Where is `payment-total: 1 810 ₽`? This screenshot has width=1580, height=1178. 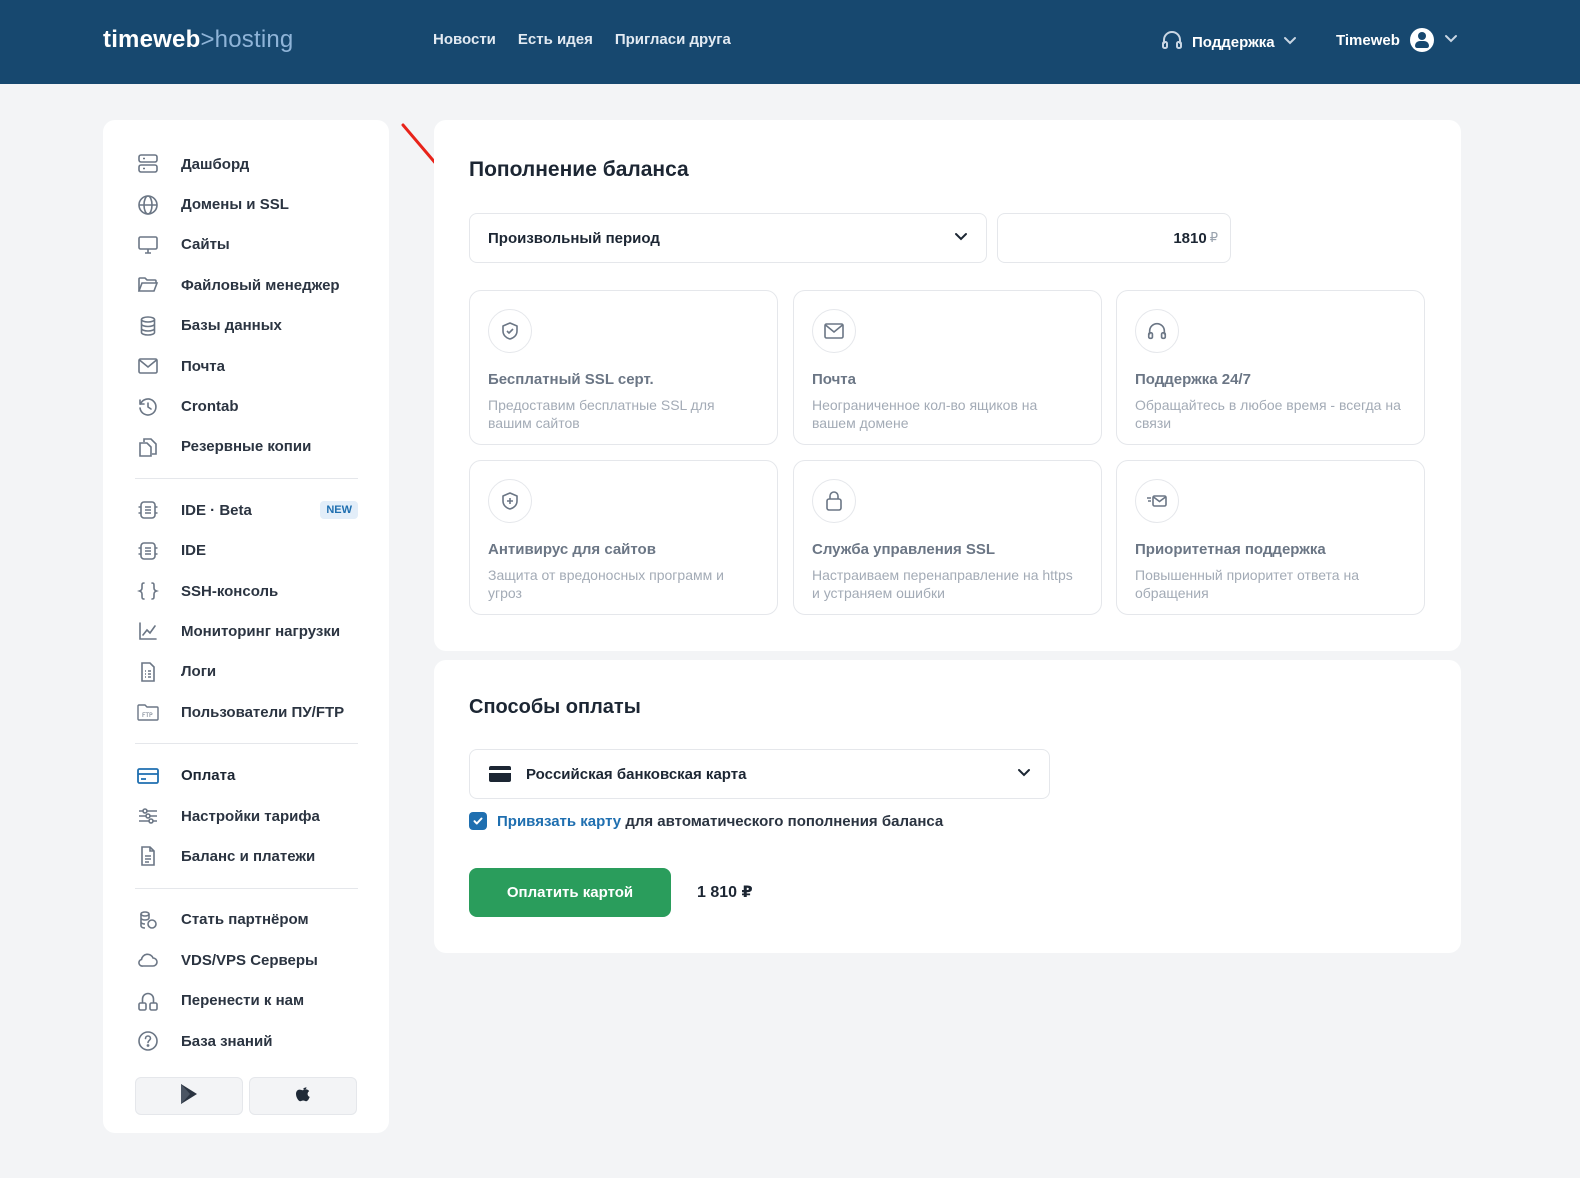
payment-total: 1 810 ₽ is located at coordinates (725, 892).